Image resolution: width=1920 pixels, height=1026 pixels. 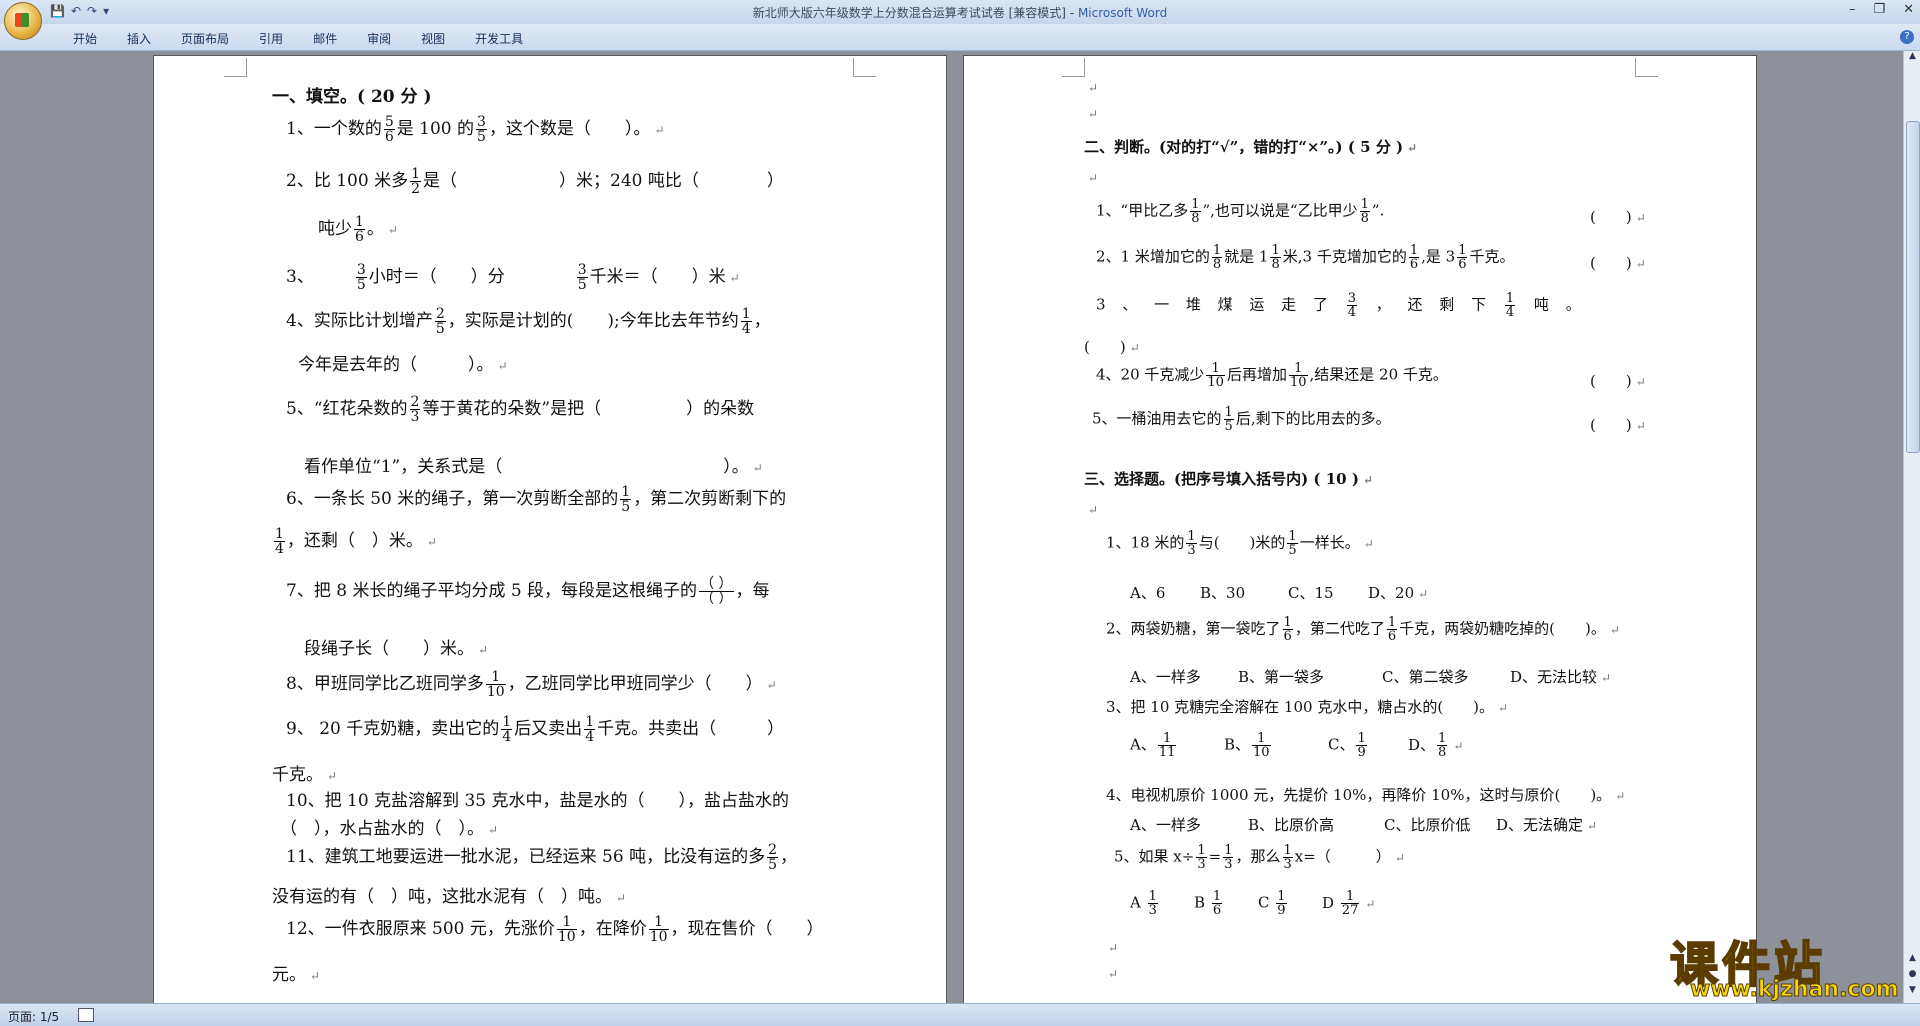 I want to click on question-11-cont: 没有运的有（ ）吨，这批水泥有（ ）吨。 ↵, so click(x=449, y=897).